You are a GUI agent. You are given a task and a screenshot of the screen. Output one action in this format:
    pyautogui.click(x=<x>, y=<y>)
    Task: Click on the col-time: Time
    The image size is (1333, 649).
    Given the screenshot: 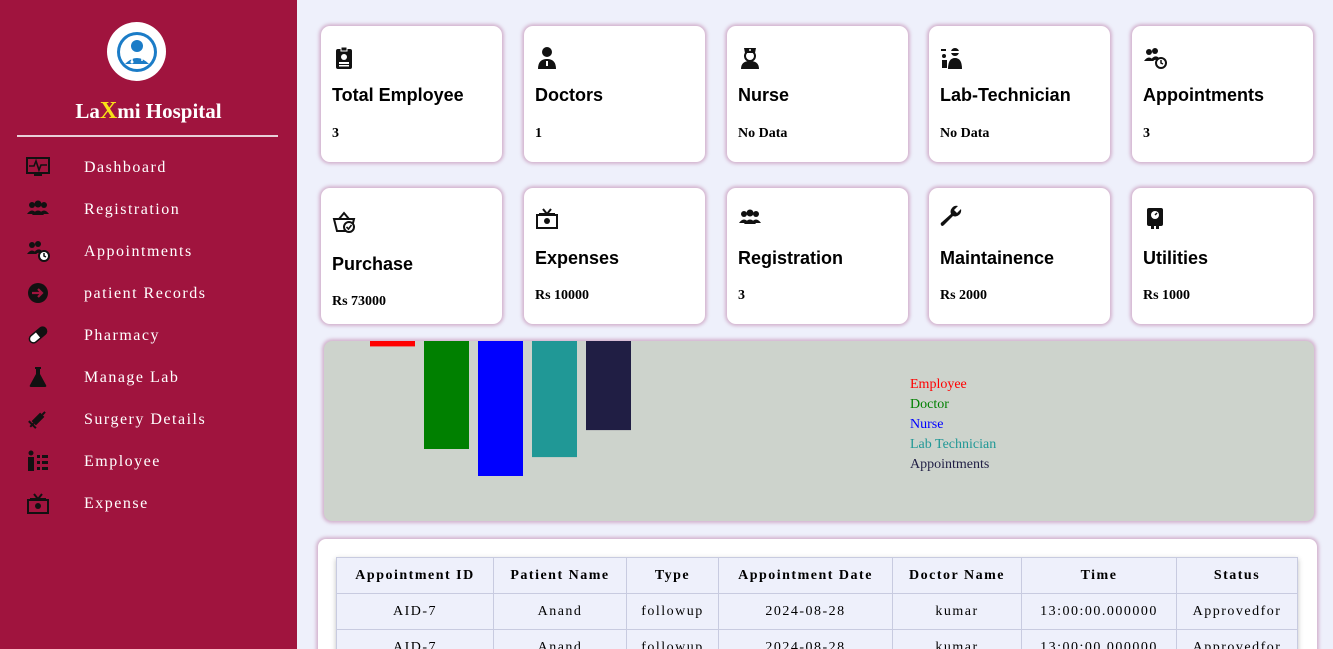 What is the action you would take?
    pyautogui.click(x=1099, y=575)
    